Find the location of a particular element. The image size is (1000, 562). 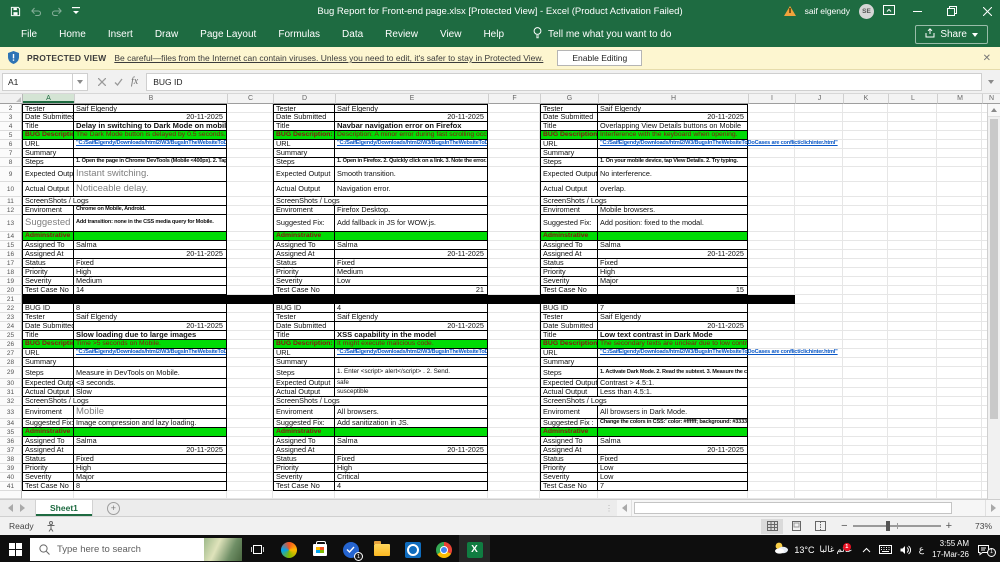

cell-H36: Salma is located at coordinates (673, 441).